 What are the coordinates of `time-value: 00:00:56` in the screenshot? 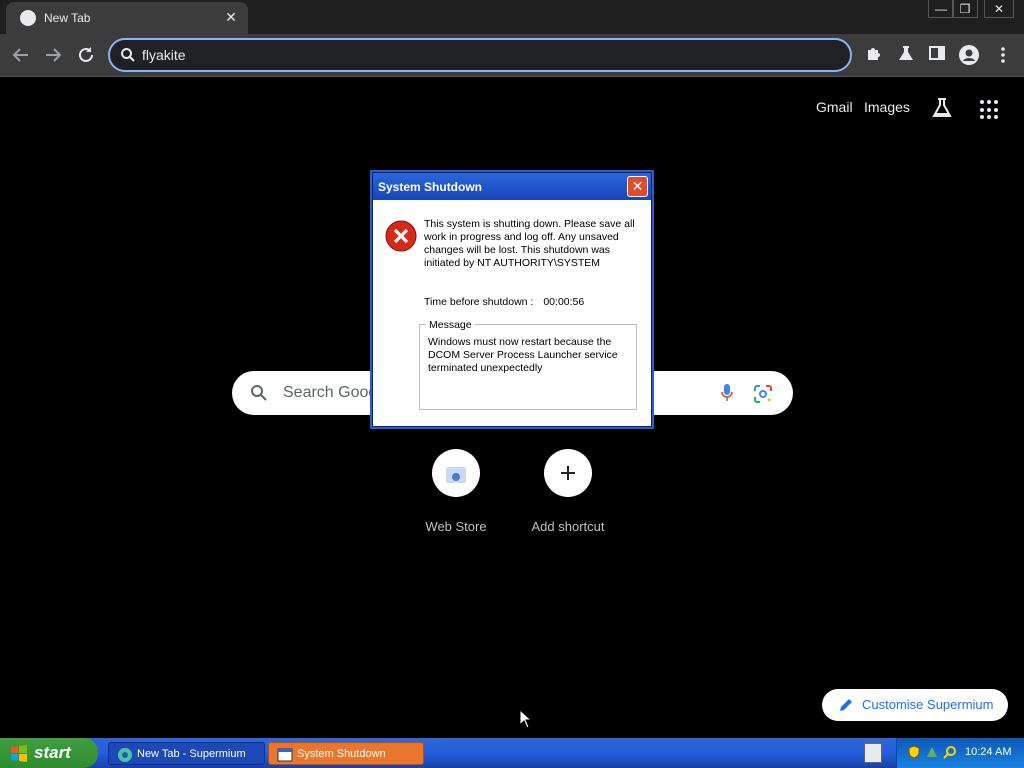 It's located at (564, 302).